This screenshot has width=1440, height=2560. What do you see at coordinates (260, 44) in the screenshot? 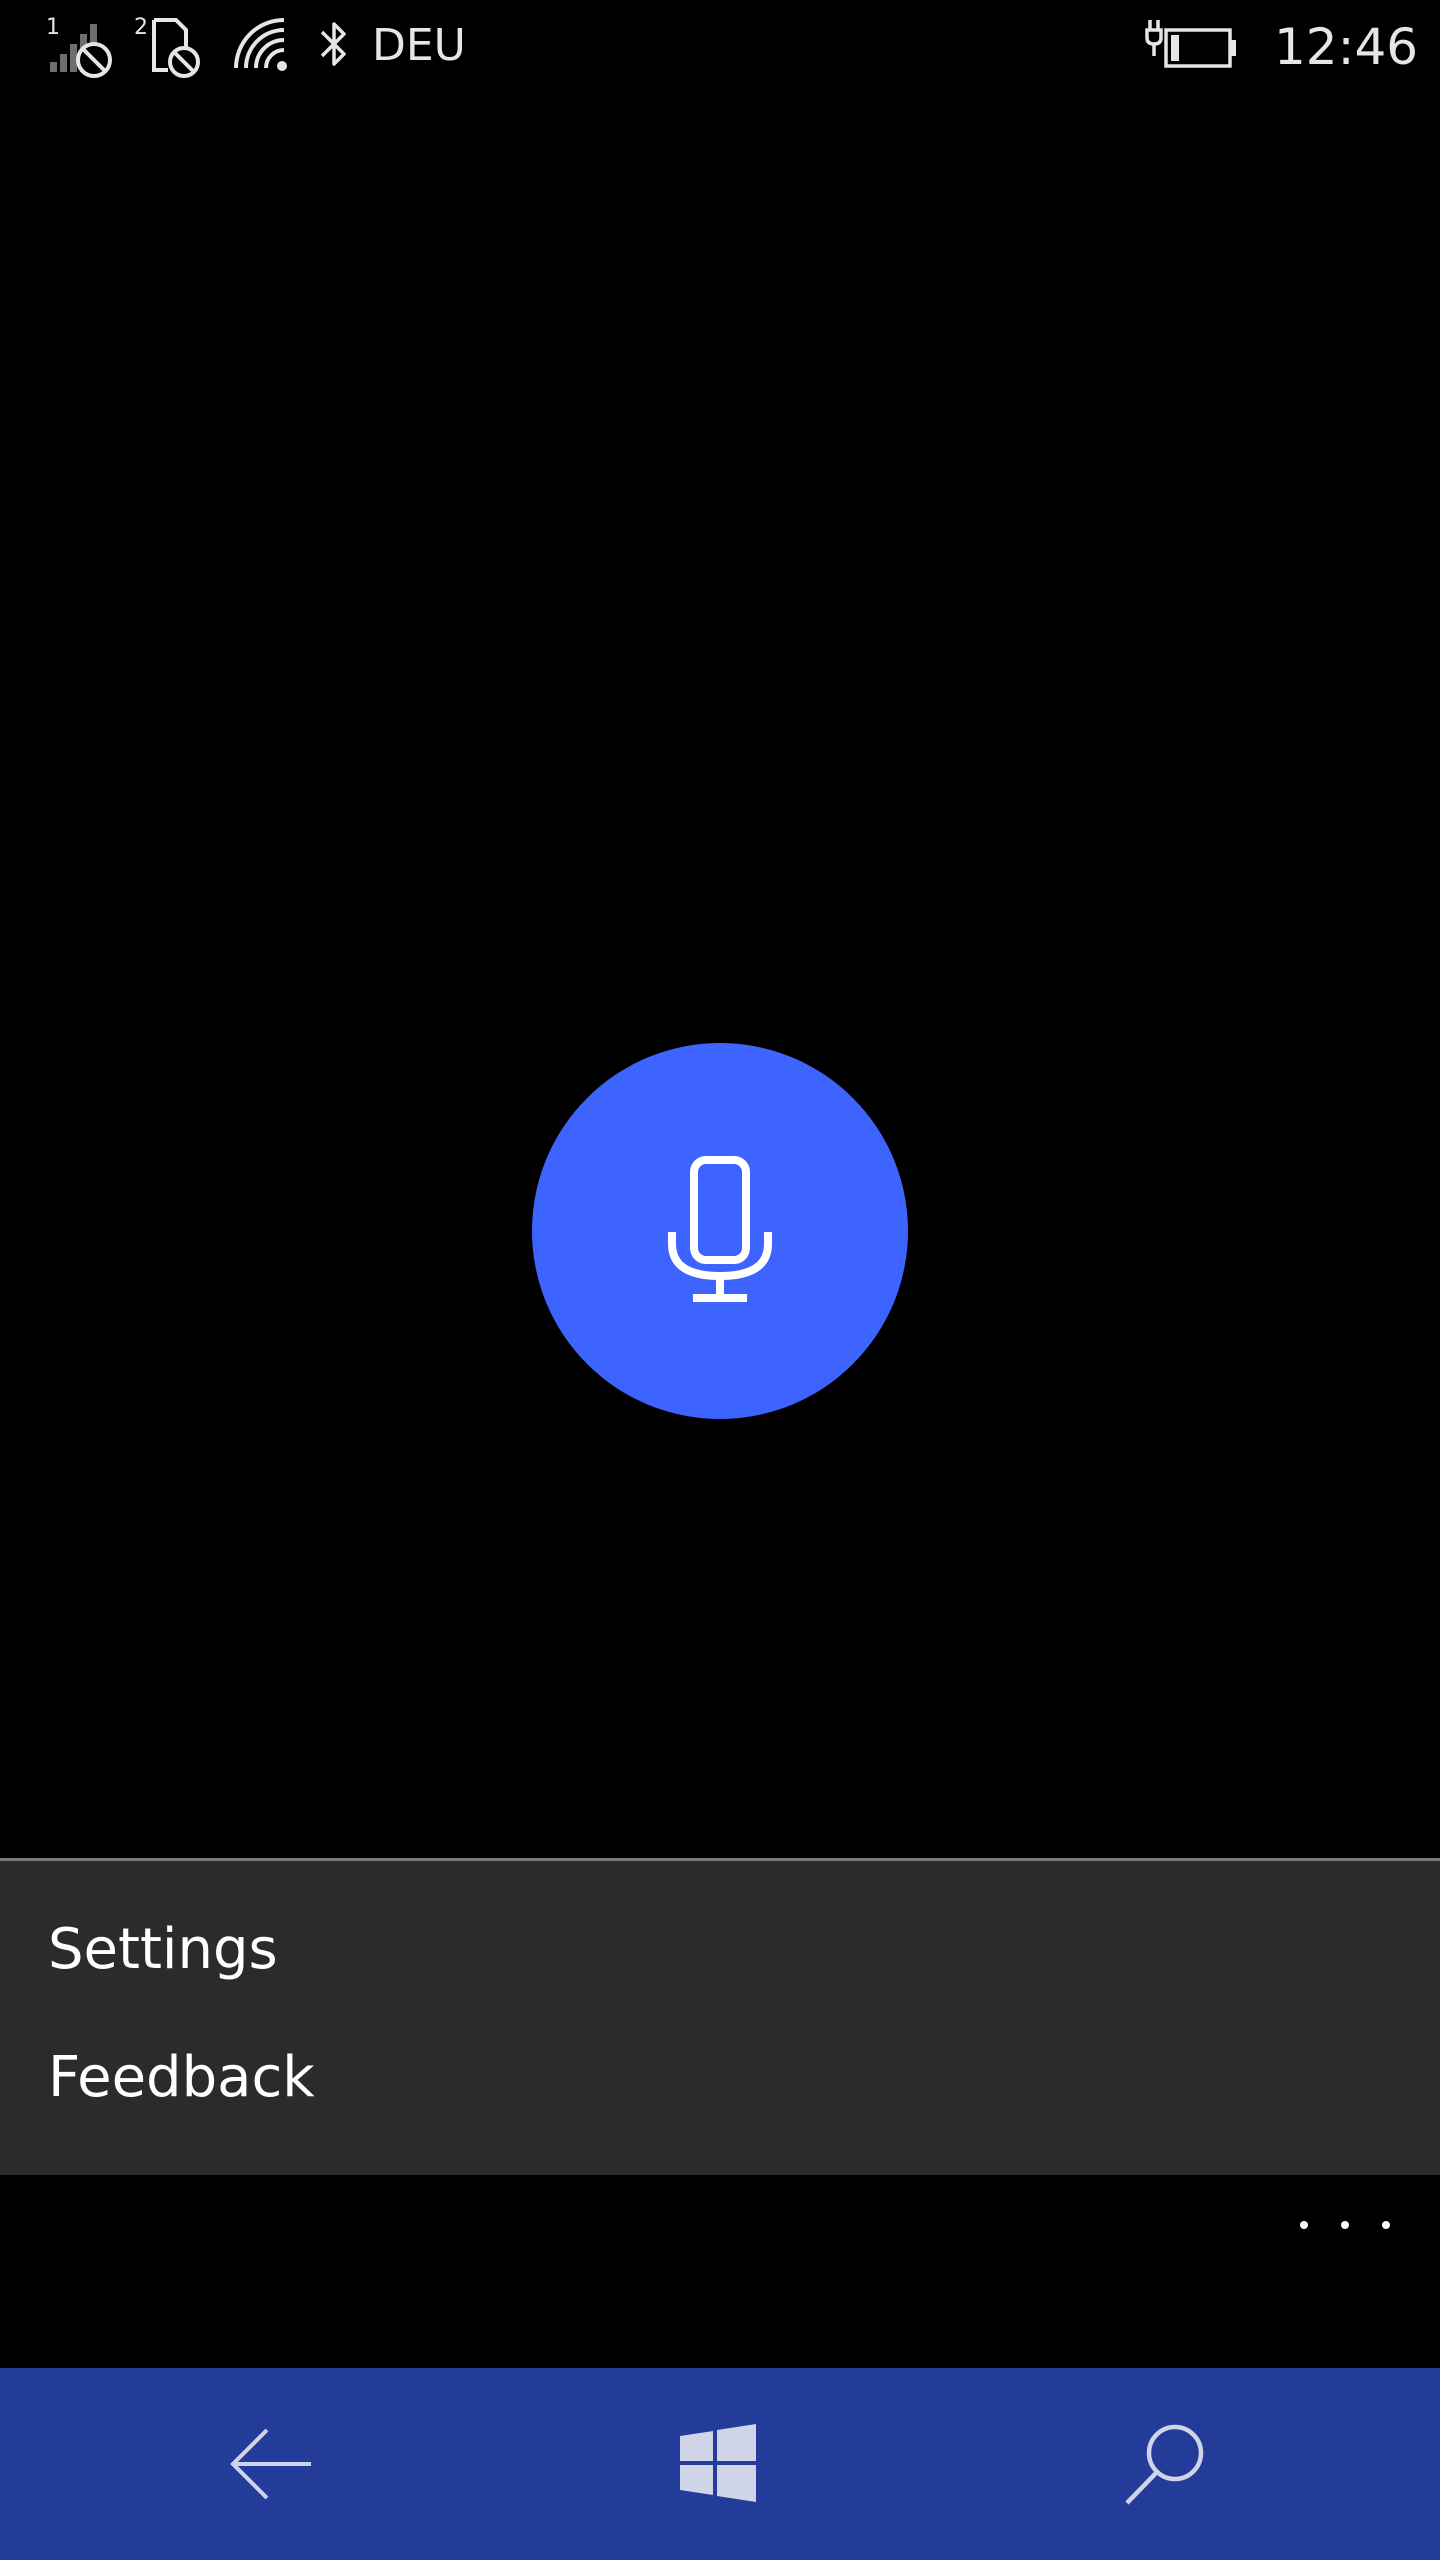
I see `wifi-icon` at bounding box center [260, 44].